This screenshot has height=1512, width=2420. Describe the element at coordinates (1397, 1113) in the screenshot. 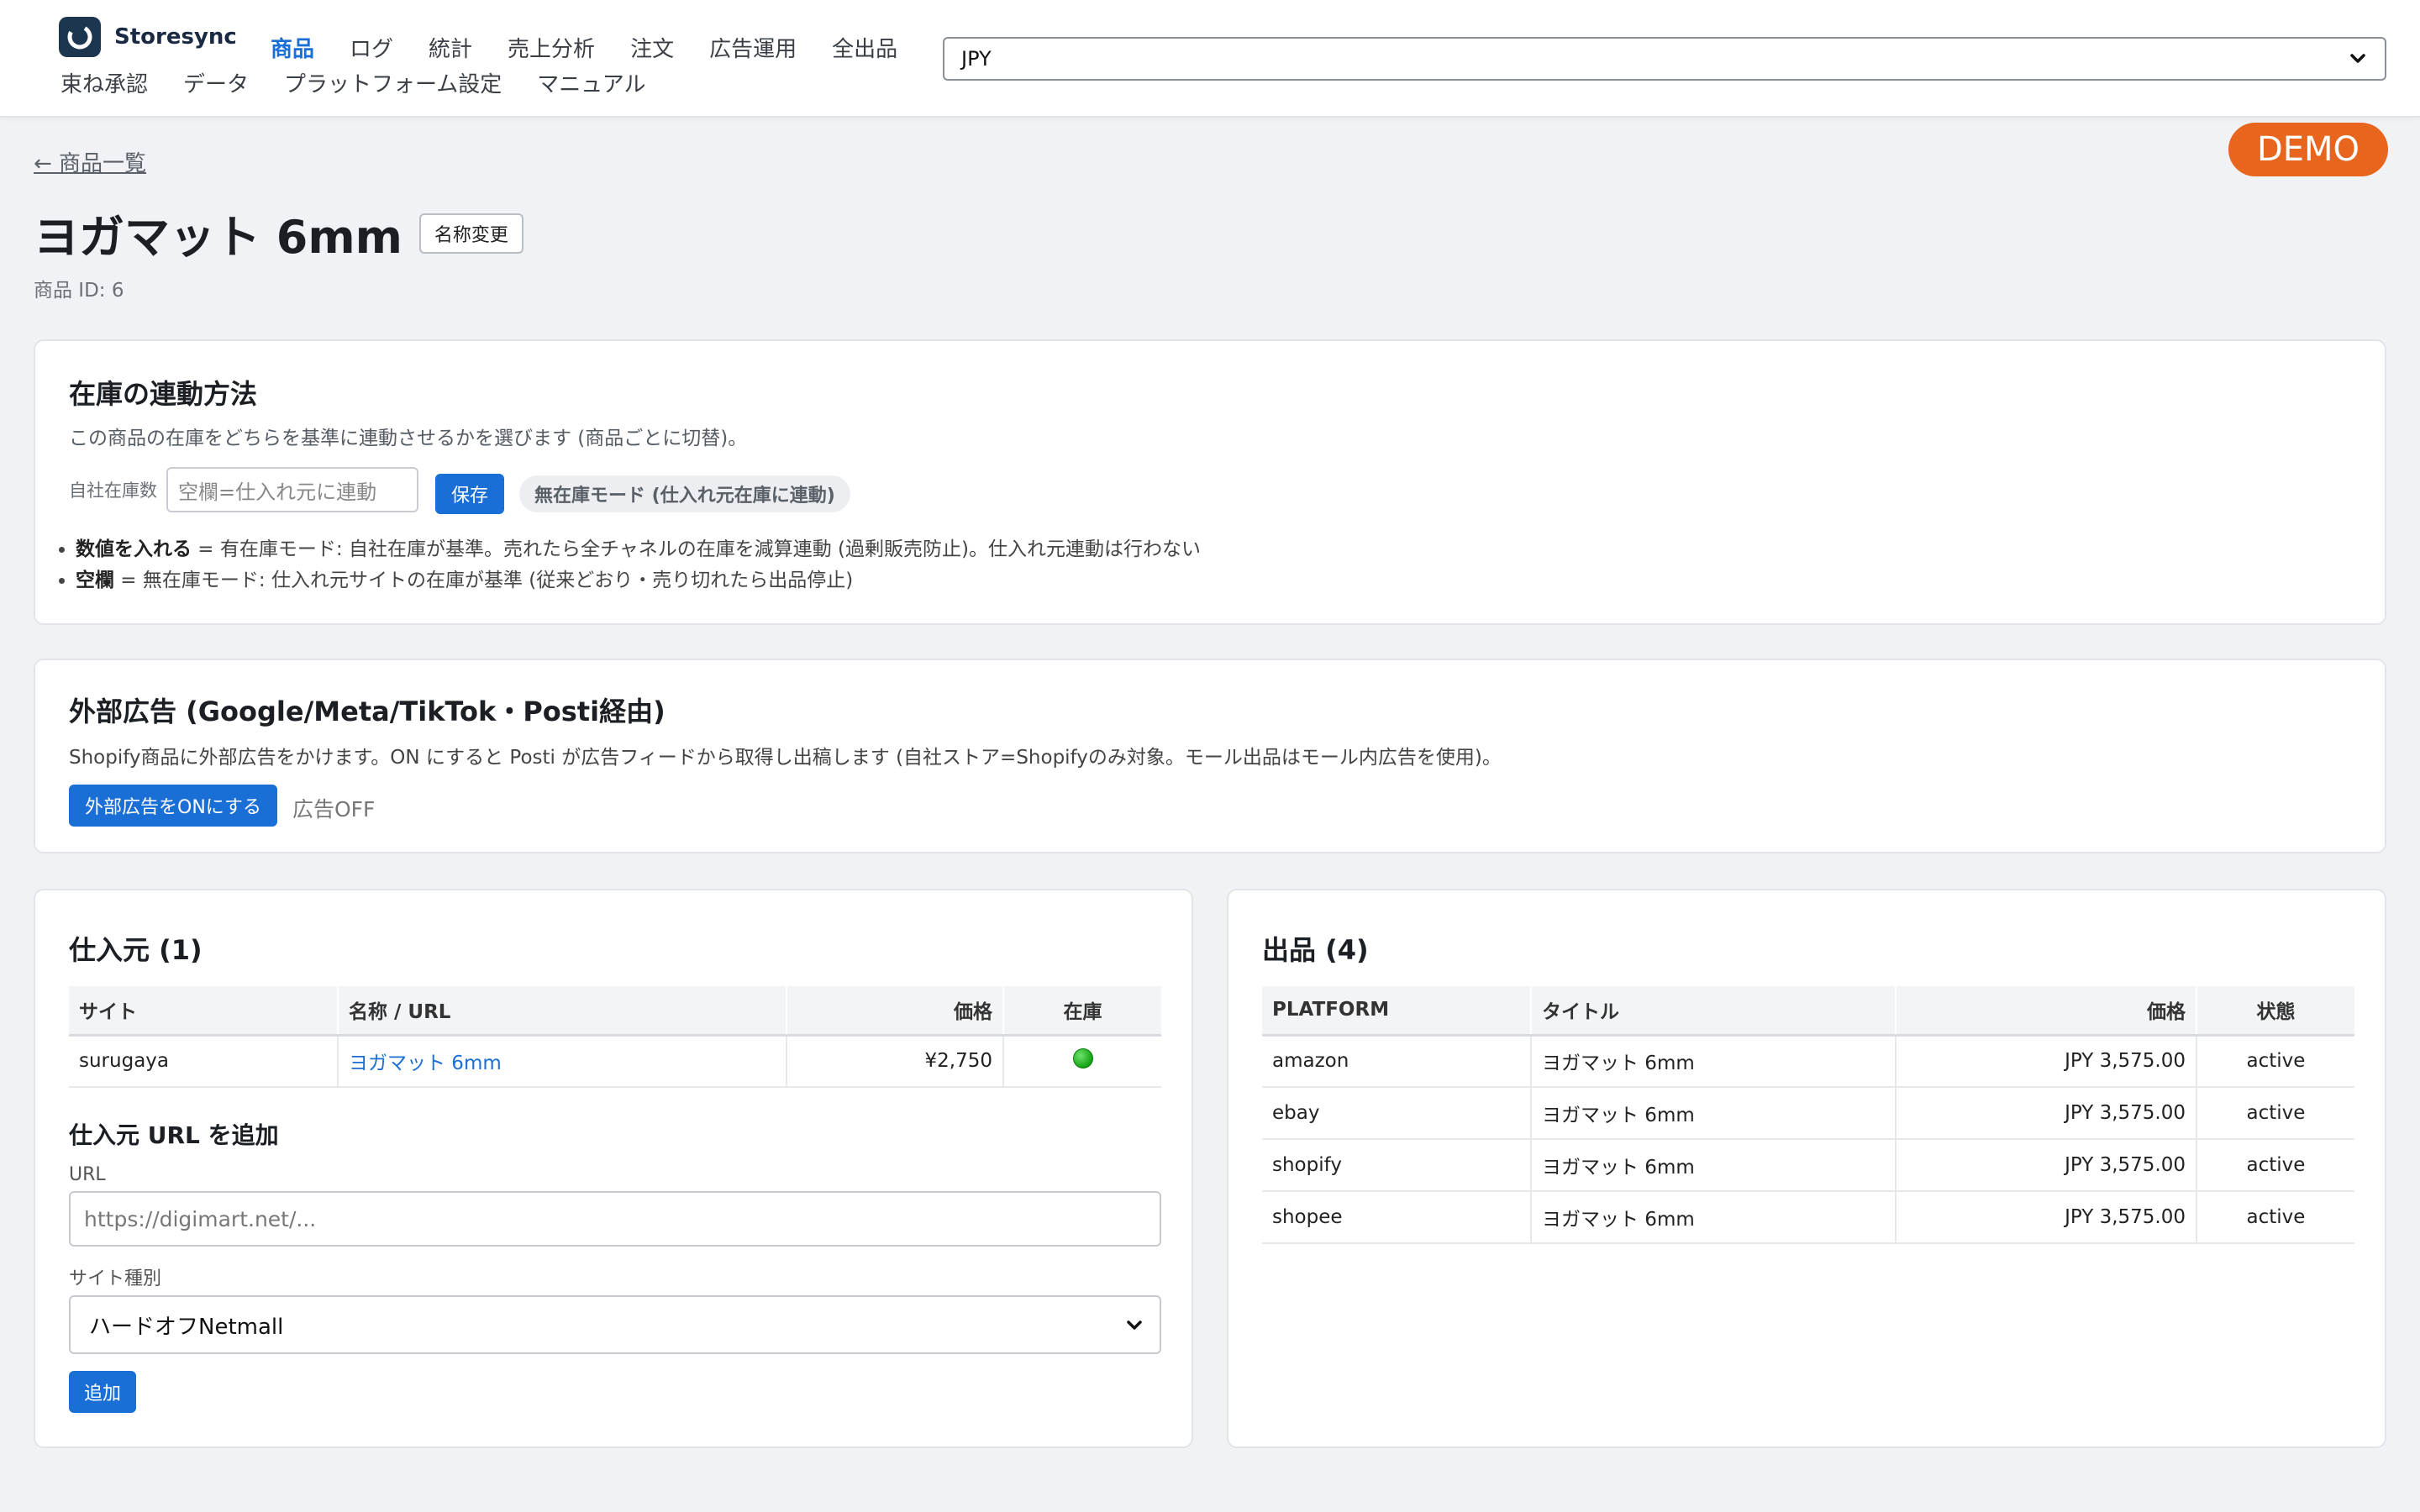

I see `listing-platform: ebay` at that location.